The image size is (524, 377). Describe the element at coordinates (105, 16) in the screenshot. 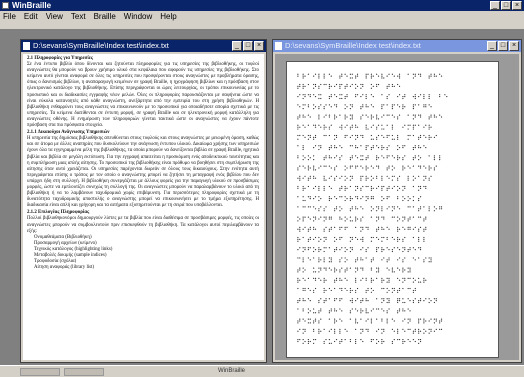

I see `menu-braille: Braille` at that location.